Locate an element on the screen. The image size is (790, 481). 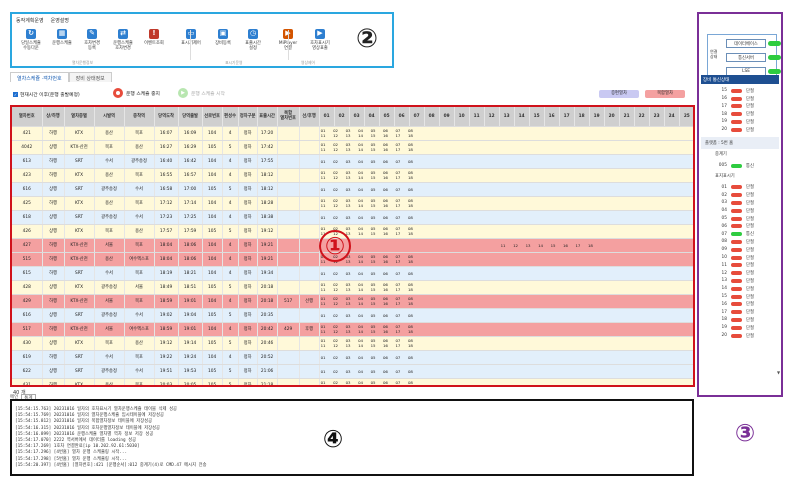
menu-item: 동작계획운영 is located at coordinates (30, 20).